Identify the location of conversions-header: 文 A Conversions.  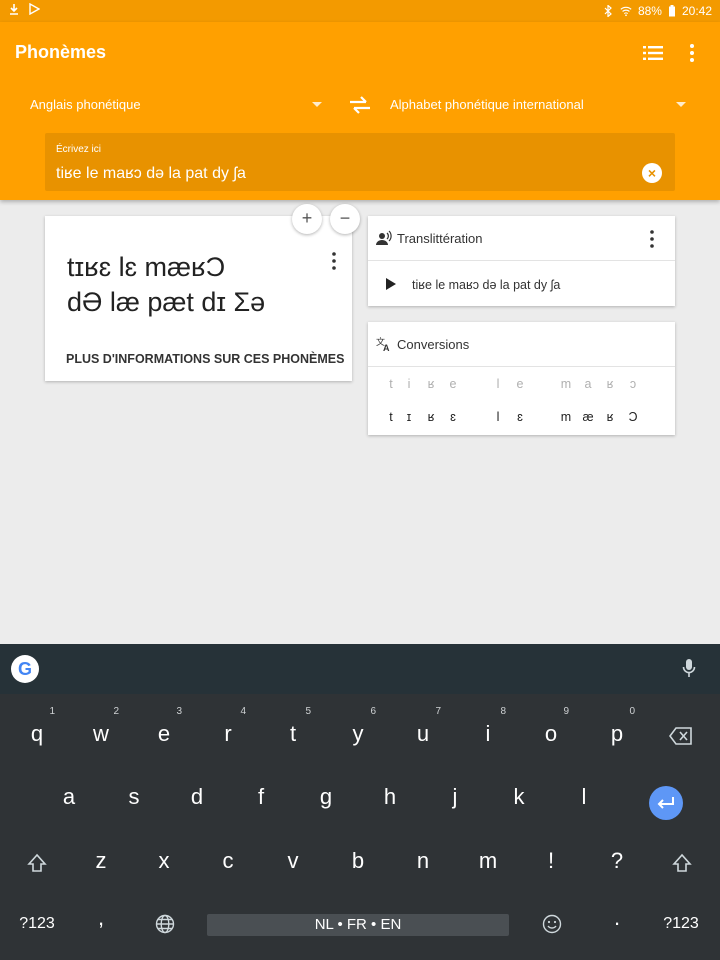
(521, 344).